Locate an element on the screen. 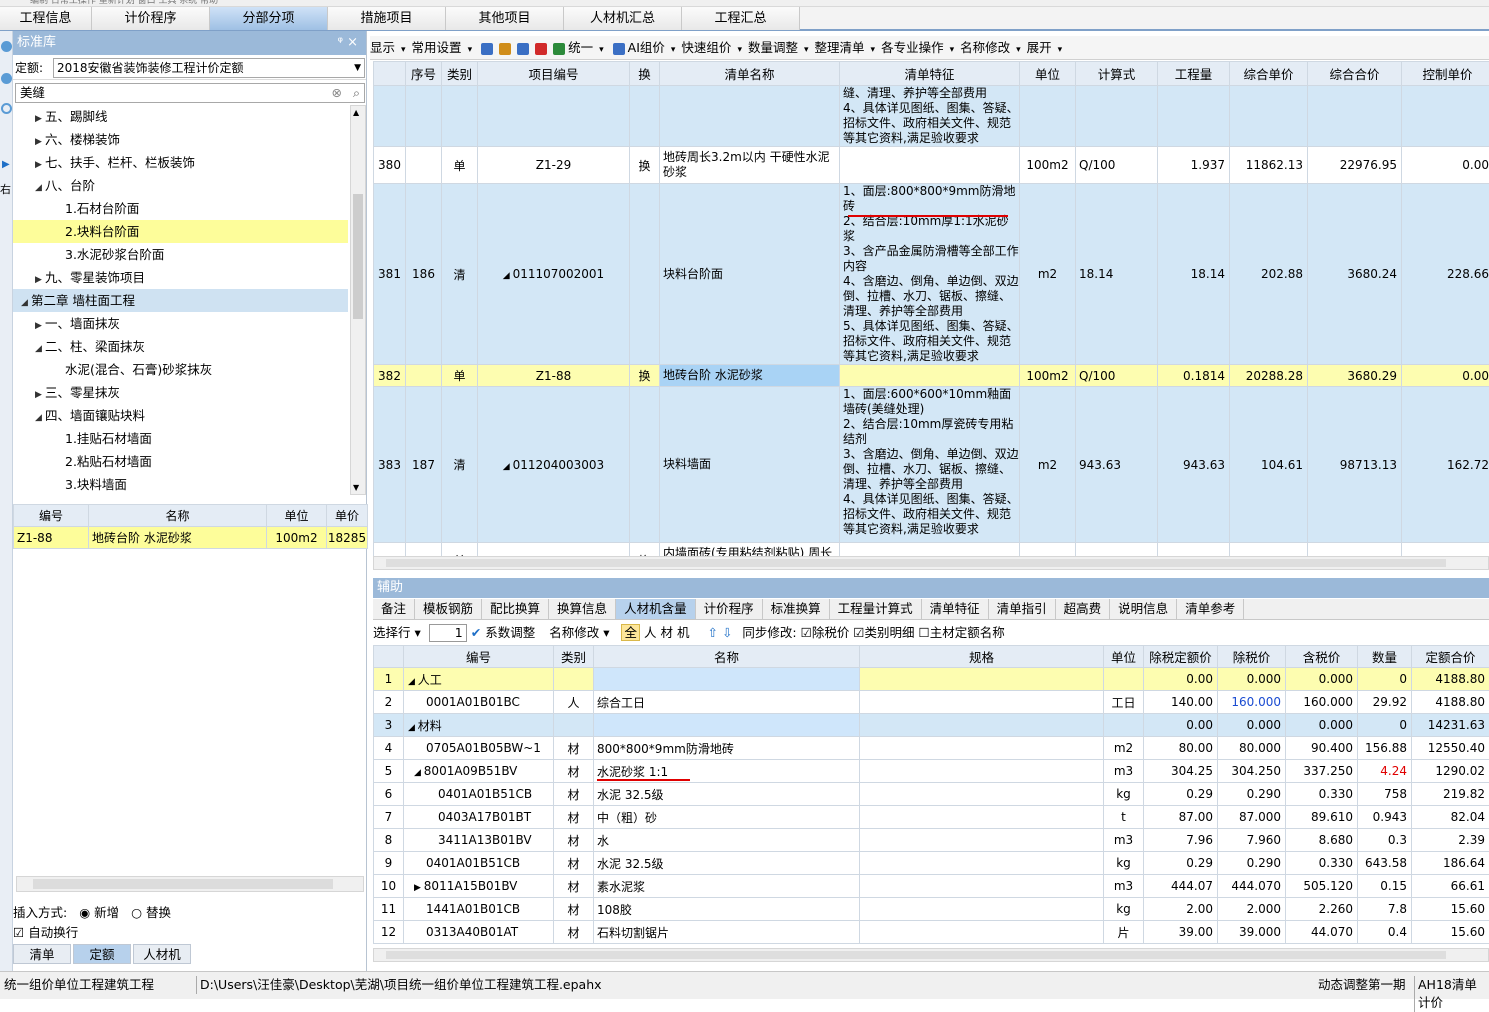 The height and width of the screenshot is (1012, 1489). collapsed-icon: ▶ is located at coordinates (419, 888).